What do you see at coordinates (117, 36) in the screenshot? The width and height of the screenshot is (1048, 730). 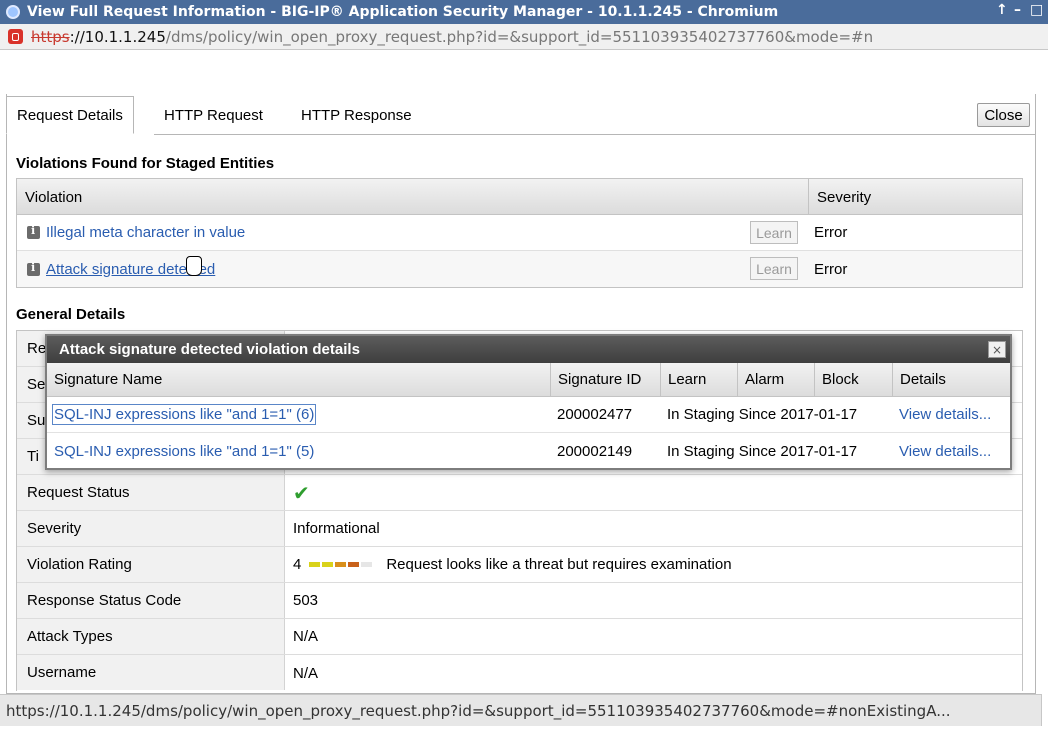 I see `url-host: ://10.1.1.245` at bounding box center [117, 36].